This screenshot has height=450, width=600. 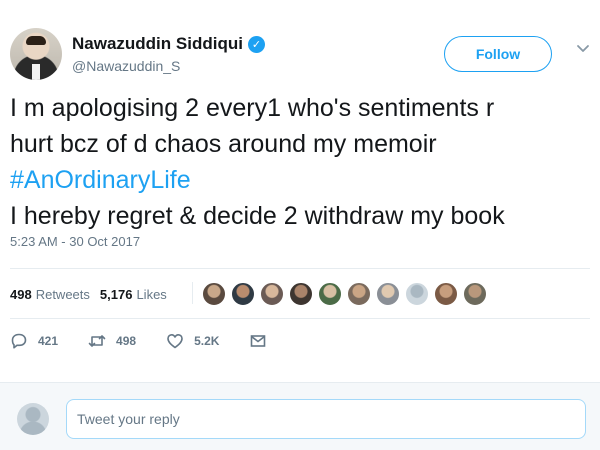 What do you see at coordinates (34, 341) in the screenshot?
I see `reply-action: 421` at bounding box center [34, 341].